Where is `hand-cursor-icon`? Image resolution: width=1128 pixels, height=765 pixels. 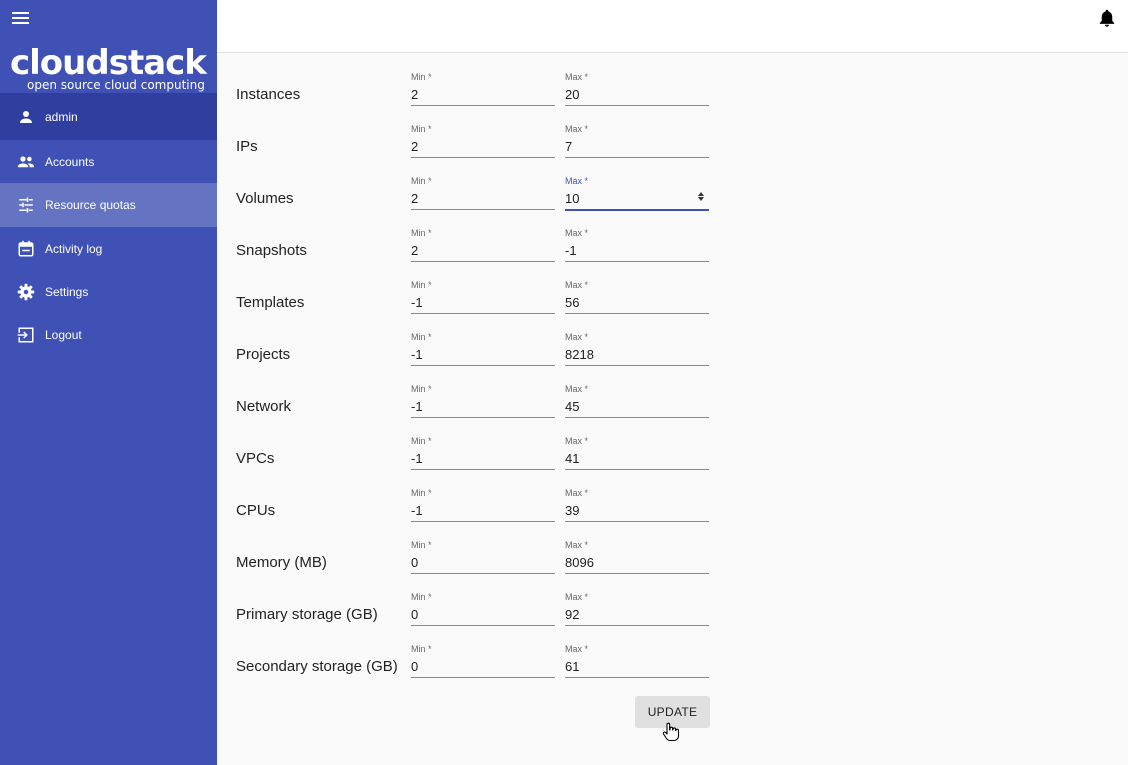
hand-cursor-icon is located at coordinates (671, 732).